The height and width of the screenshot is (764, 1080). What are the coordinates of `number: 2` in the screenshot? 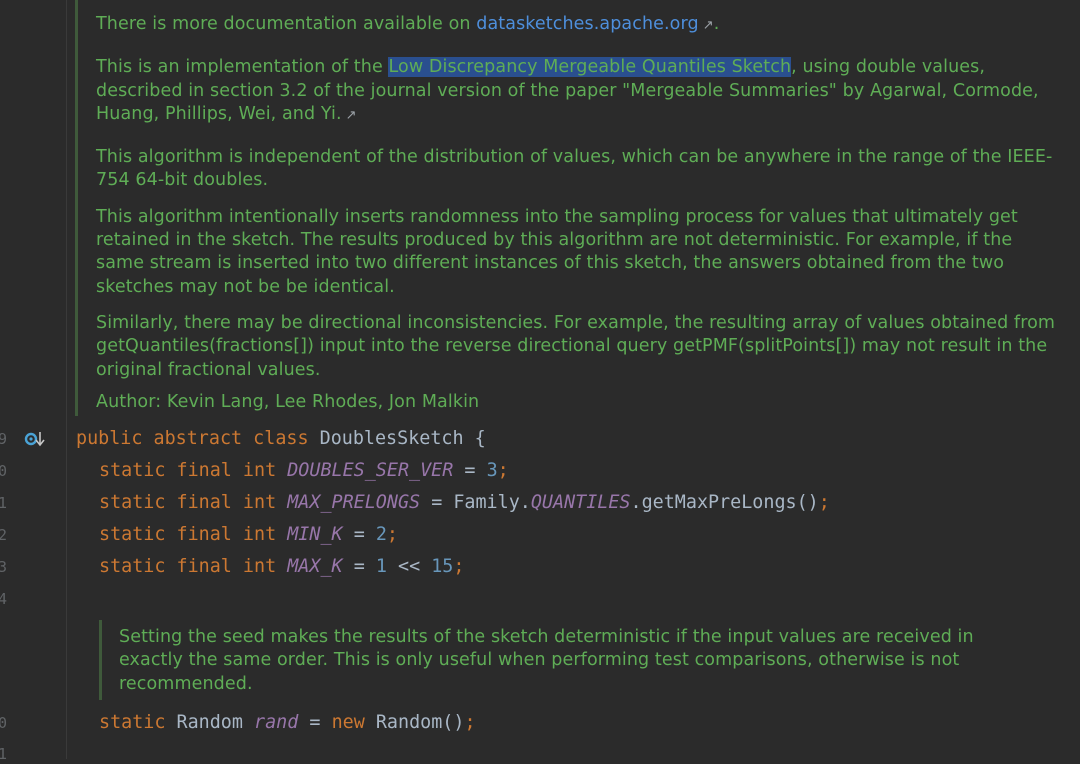 It's located at (381, 534).